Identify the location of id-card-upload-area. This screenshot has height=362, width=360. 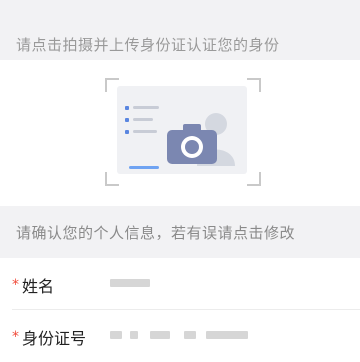
(183, 132).